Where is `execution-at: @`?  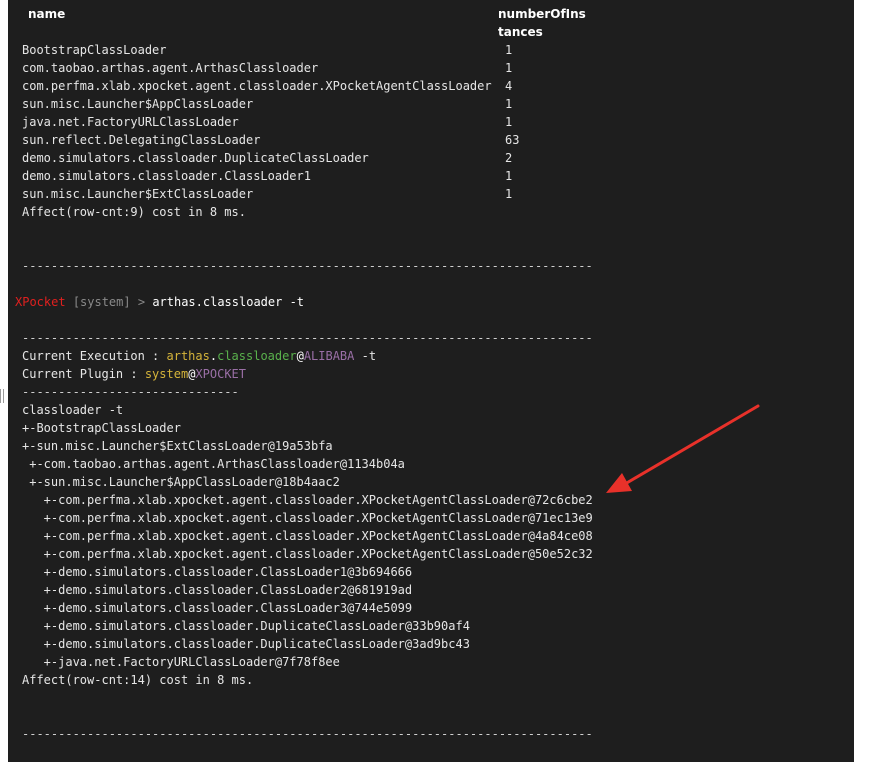
execution-at: @ is located at coordinates (300, 356).